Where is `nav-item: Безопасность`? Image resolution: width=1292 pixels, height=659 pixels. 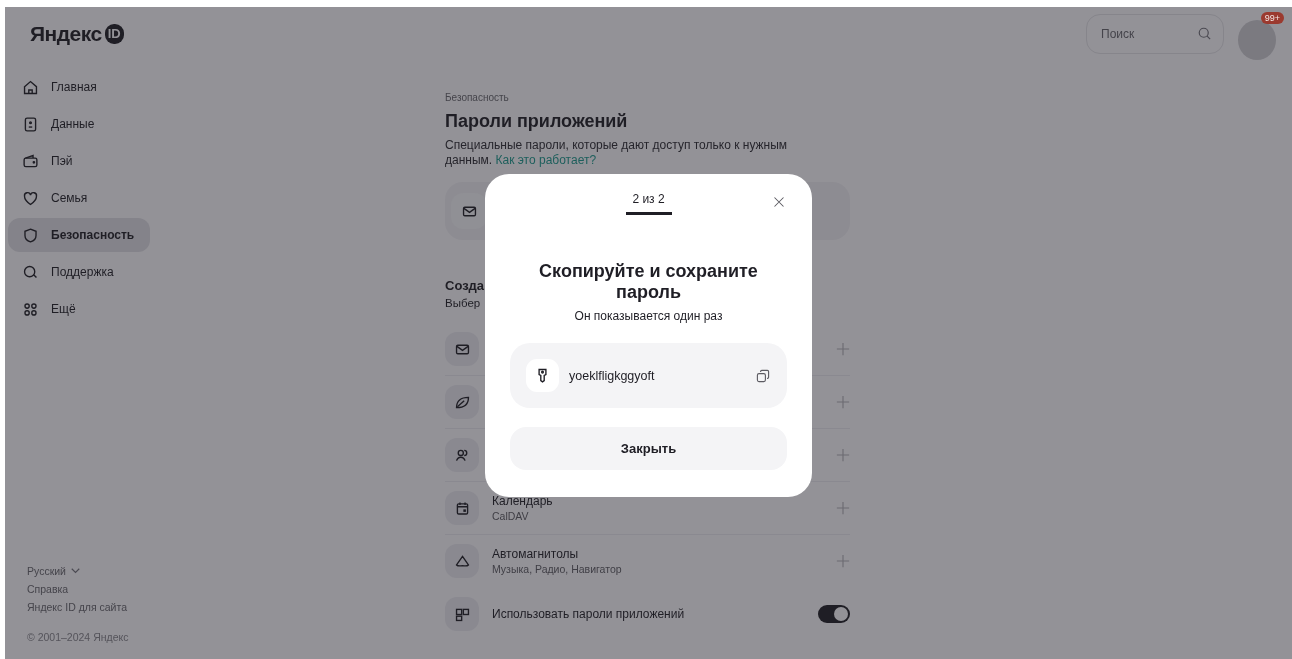
nav-item: Безопасность is located at coordinates (79, 235).